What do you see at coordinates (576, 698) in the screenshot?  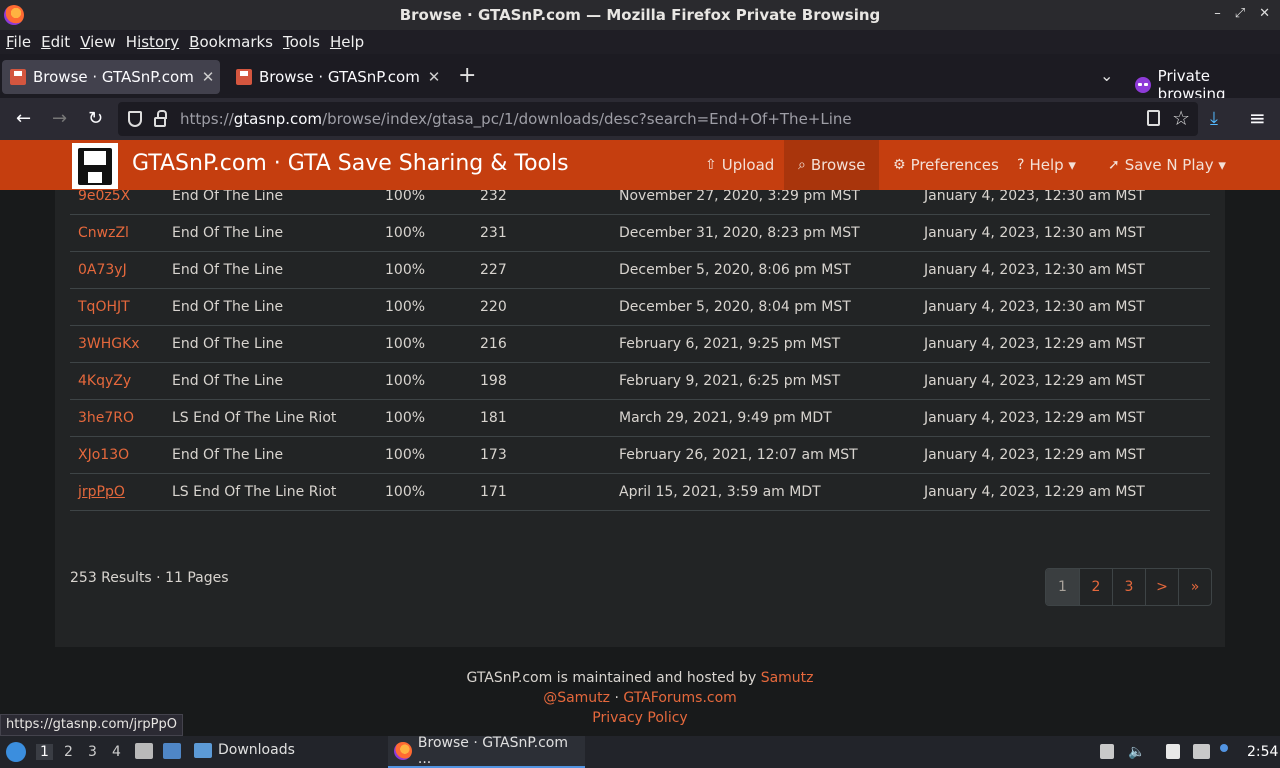 I see `footer-twitter-link: @Samutz` at bounding box center [576, 698].